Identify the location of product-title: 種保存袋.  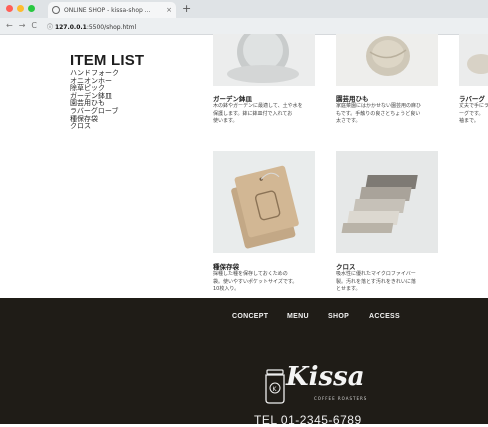
(226, 266).